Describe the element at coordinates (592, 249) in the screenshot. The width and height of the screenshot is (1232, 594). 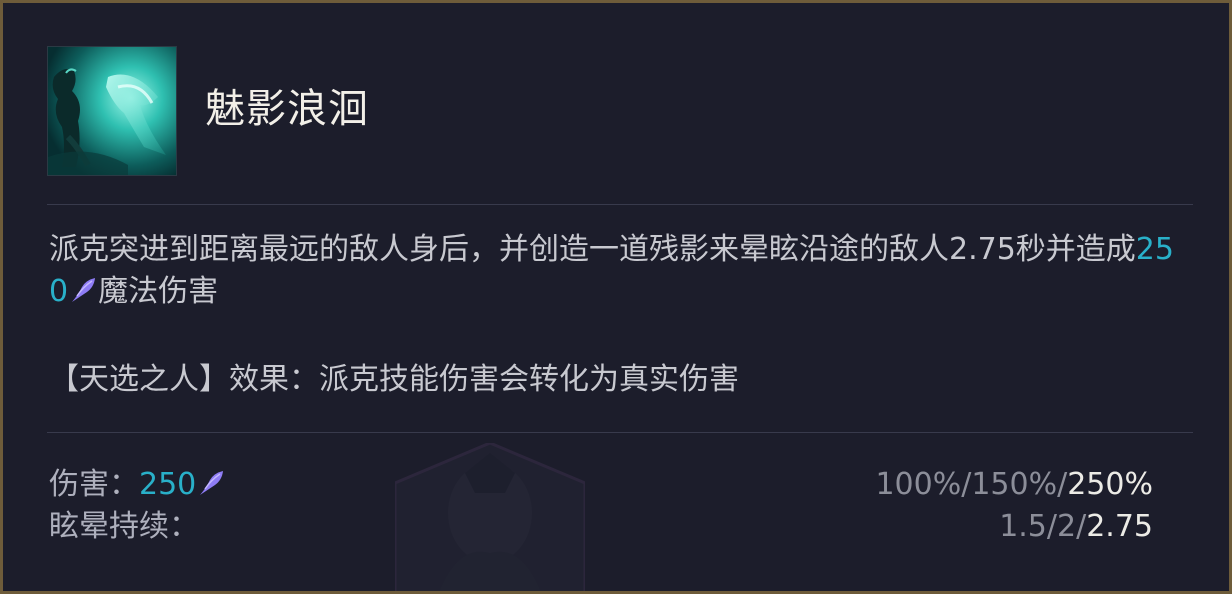
I see `description-text: 派克突进到距离最远的敌人身后，并创造一道残影来晕眩沿途的敌人2.75秒并造成` at that location.